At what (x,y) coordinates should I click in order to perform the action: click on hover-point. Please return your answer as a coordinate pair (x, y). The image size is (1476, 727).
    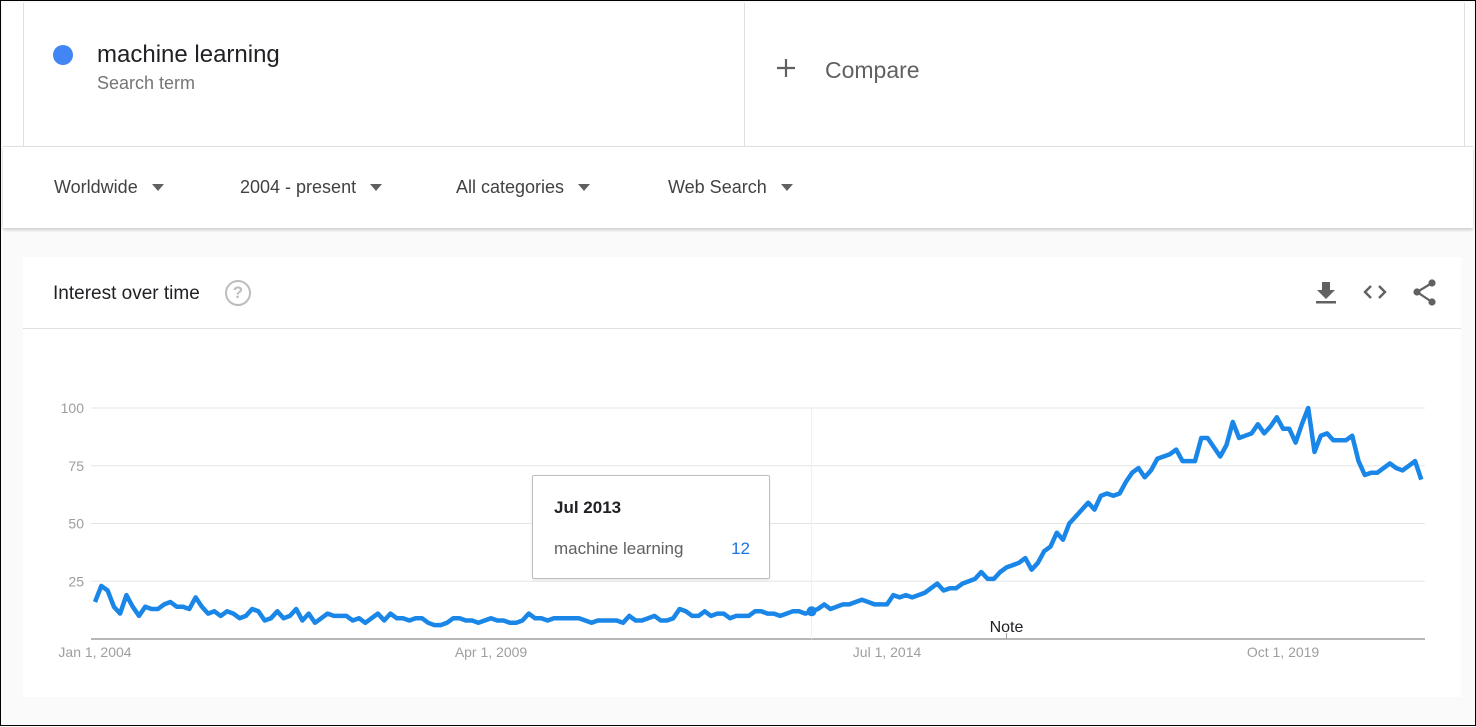
    Looking at the image, I should click on (811, 611).